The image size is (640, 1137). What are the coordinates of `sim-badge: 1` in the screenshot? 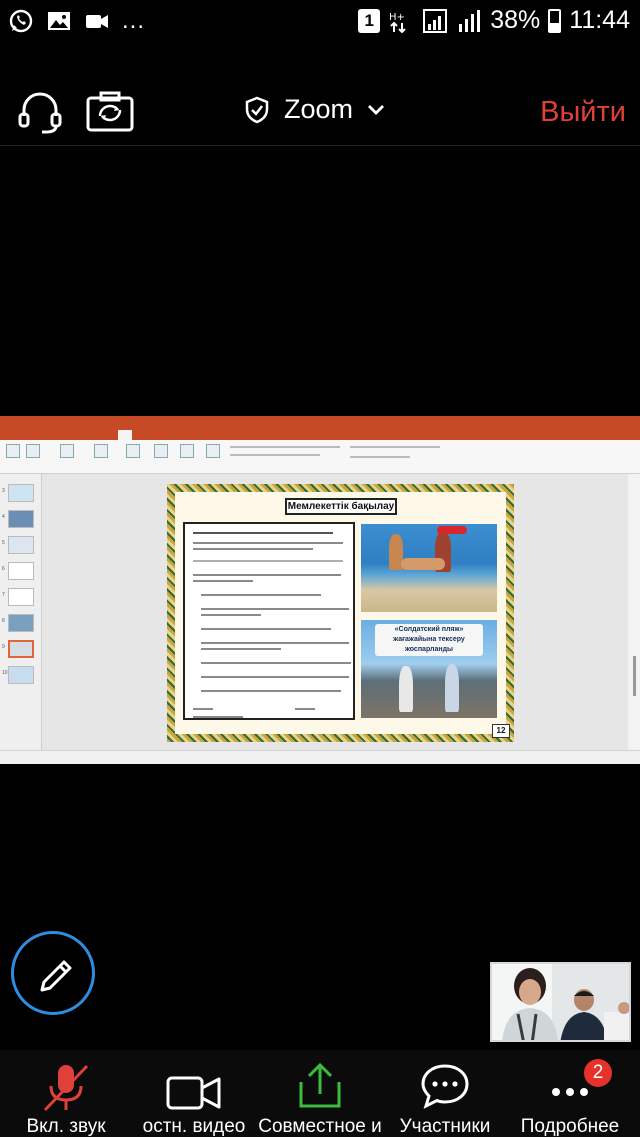 It's located at (369, 20).